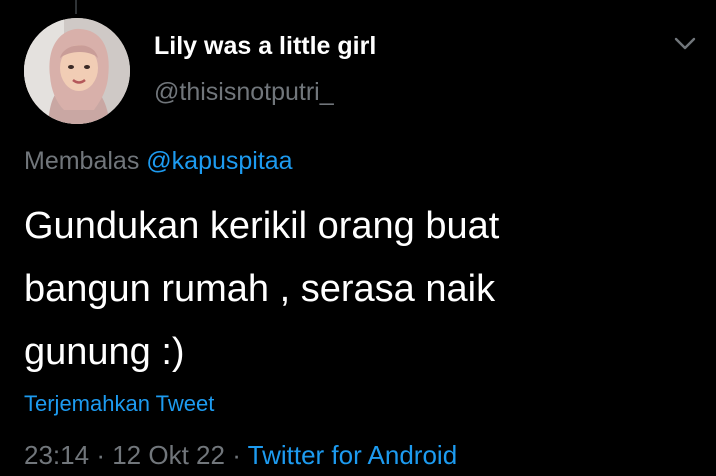 This screenshot has height=476, width=716. Describe the element at coordinates (219, 161) in the screenshot. I see `reply-mention-link: @kapuspitaa` at that location.